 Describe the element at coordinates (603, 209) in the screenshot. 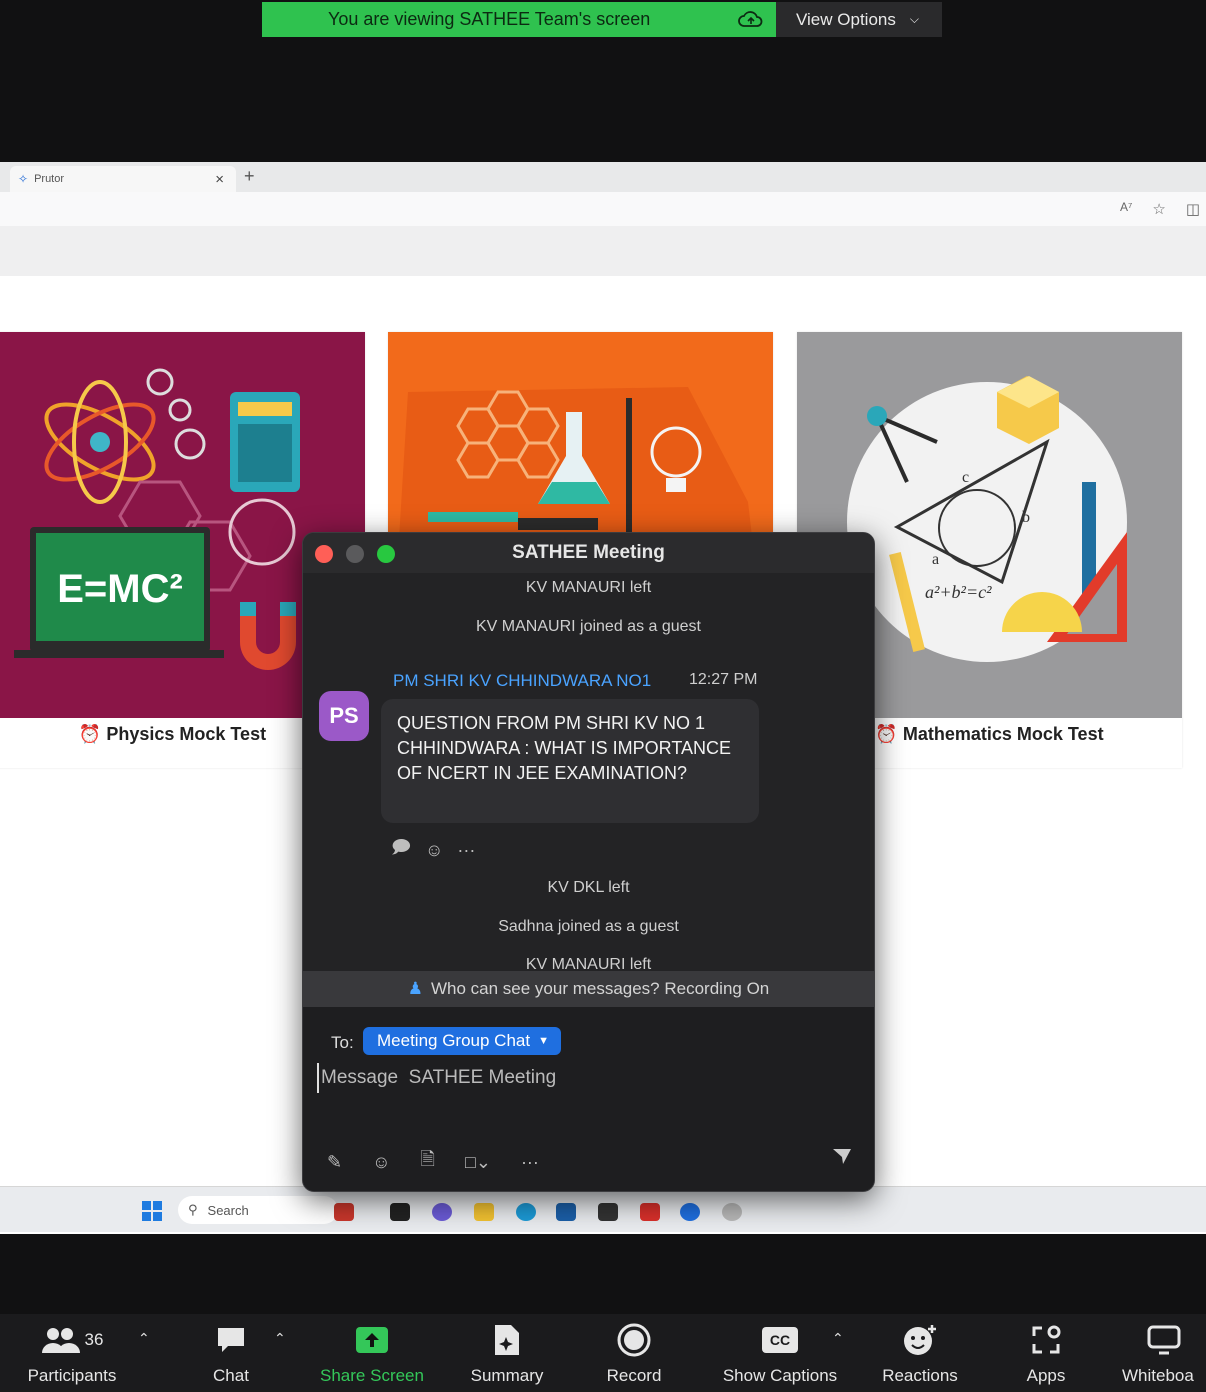

I see `browser-address-bar: A⁷ ☆ ◫` at that location.